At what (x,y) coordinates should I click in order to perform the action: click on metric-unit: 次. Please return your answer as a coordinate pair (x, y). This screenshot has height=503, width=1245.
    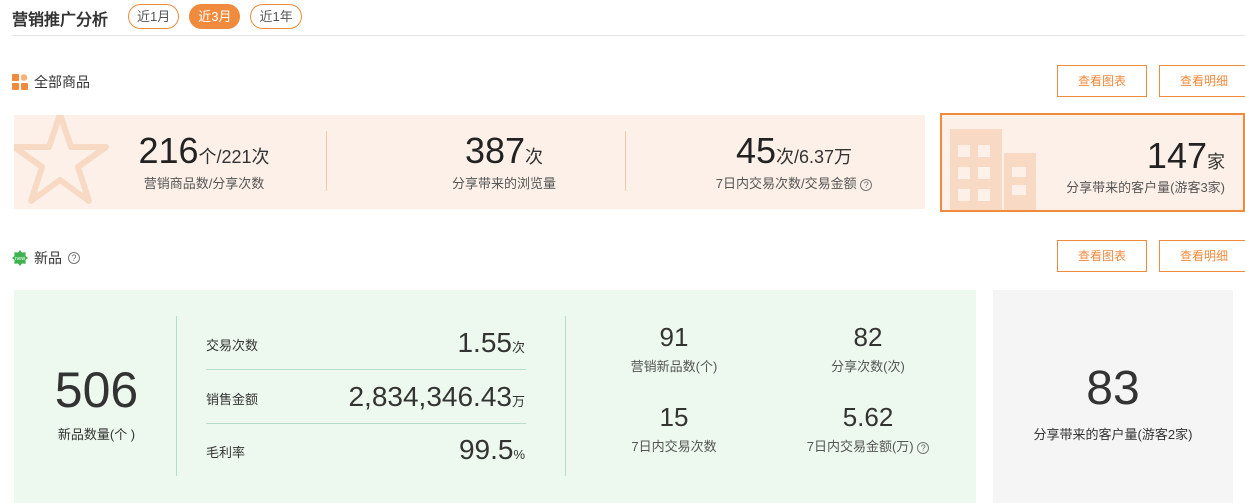
    Looking at the image, I should click on (518, 347).